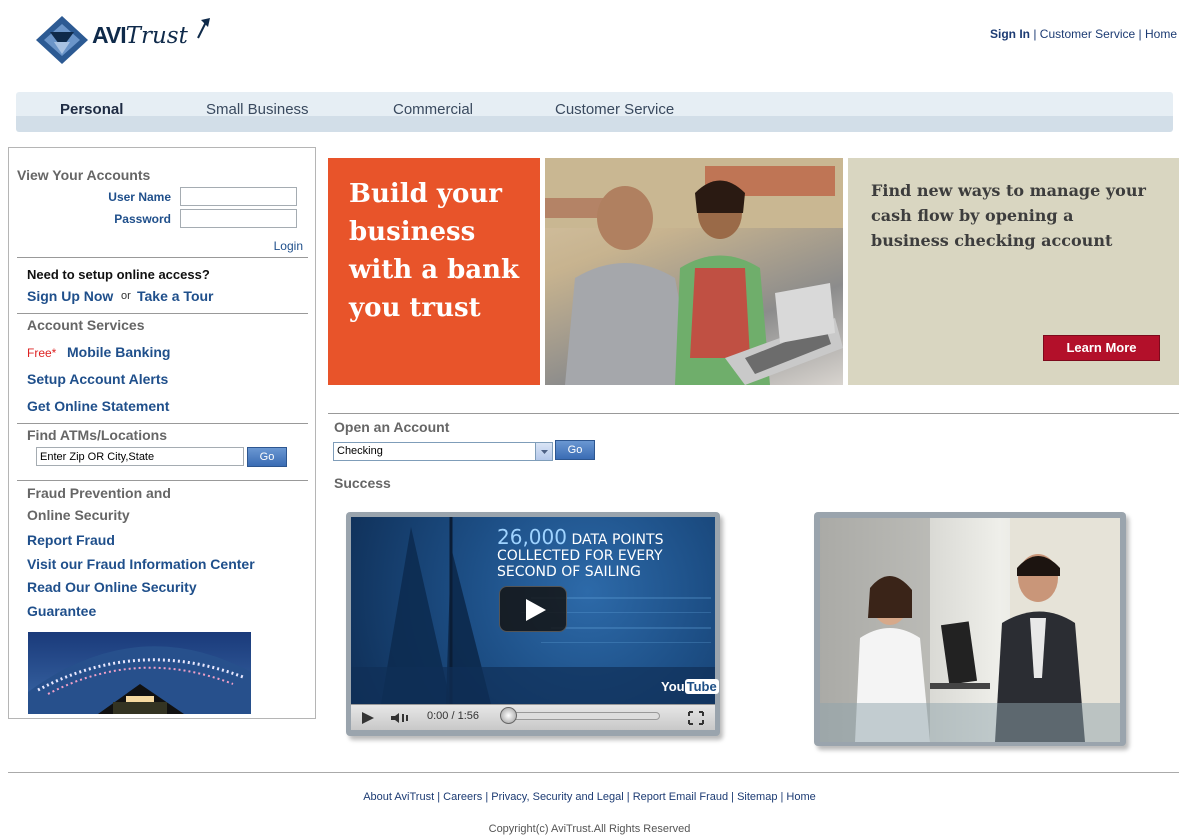 This screenshot has width=1179, height=840. I want to click on footer-sitemap-link: Sitemap, so click(757, 797).